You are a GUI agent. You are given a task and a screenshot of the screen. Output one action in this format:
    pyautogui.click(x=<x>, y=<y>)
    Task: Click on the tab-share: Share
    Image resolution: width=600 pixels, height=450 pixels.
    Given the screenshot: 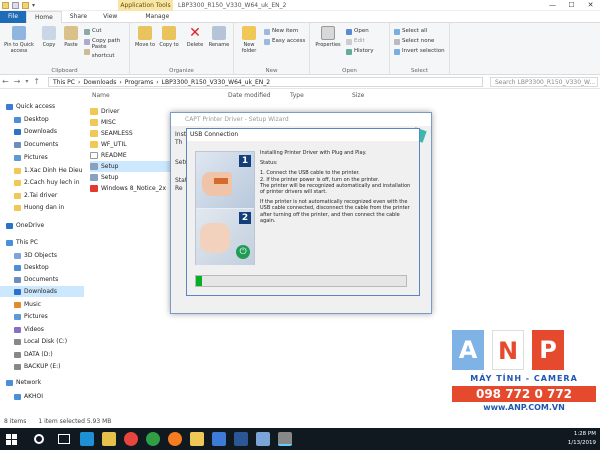 What is the action you would take?
    pyautogui.click(x=78, y=17)
    